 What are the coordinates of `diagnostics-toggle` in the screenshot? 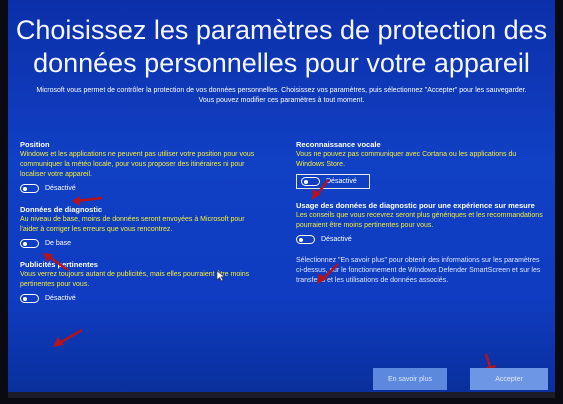 It's located at (29, 243).